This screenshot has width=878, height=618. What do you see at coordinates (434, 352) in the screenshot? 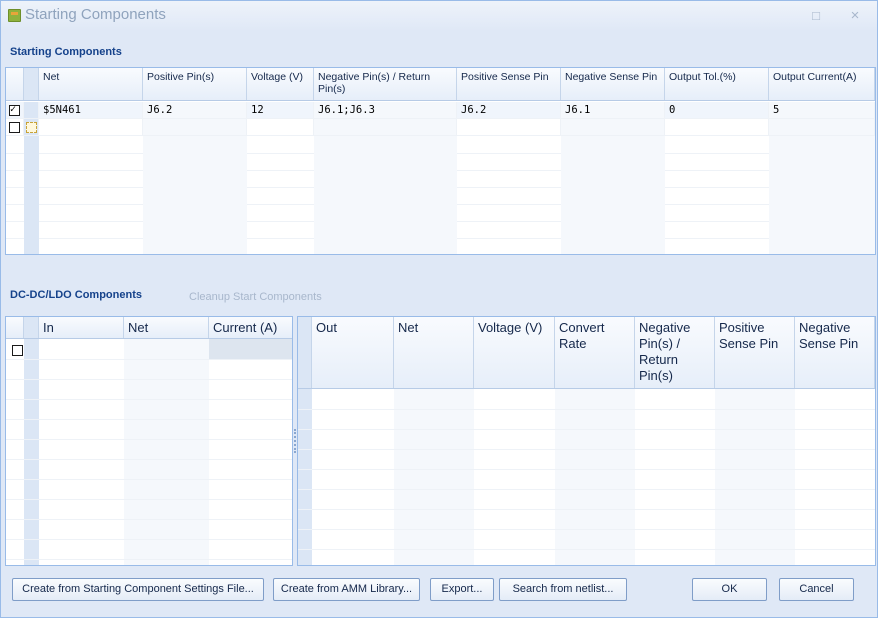
I see `col-out-net: Net` at bounding box center [434, 352].